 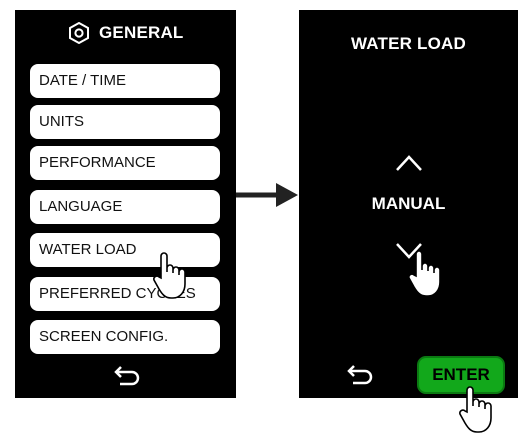 I want to click on right-arrow-icon, so click(x=267, y=195).